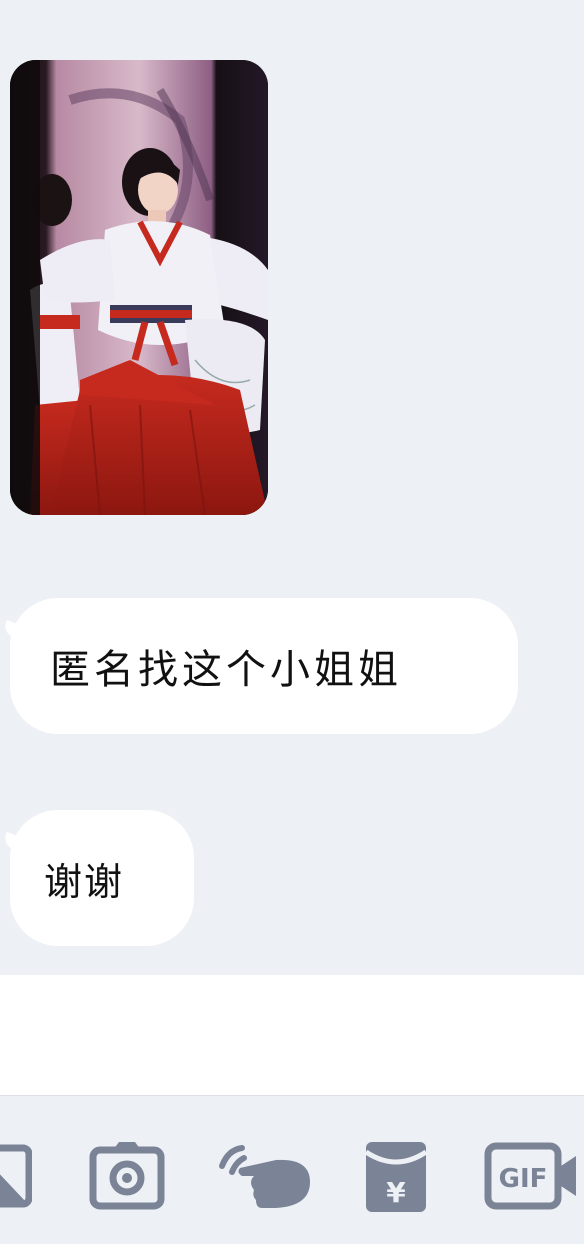 The width and height of the screenshot is (584, 1244). I want to click on text-message: 匿名找这个小姐姐, so click(264, 666).